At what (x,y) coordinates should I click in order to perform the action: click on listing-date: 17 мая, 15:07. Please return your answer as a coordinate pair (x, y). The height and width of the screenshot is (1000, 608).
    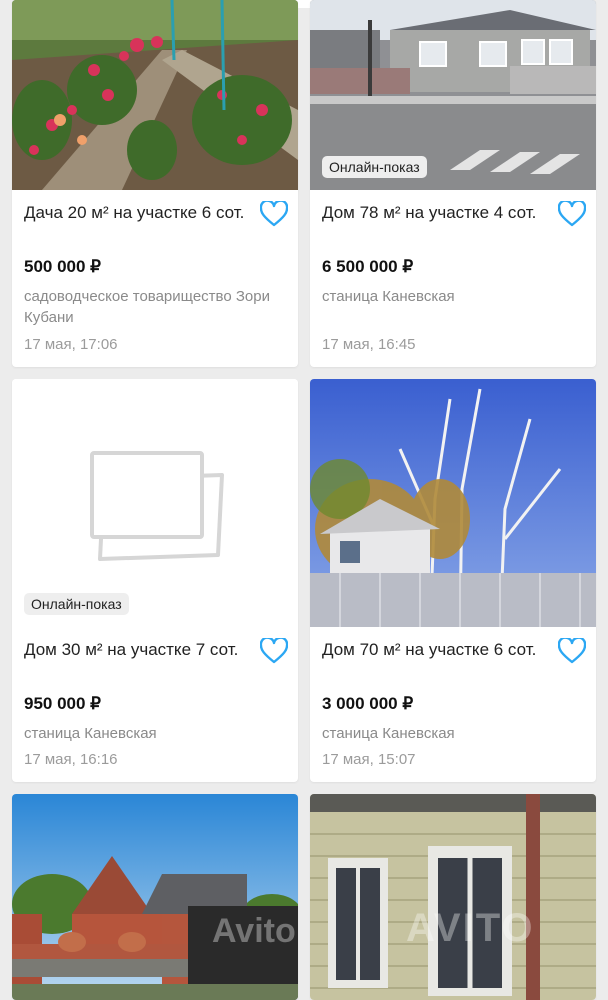
    Looking at the image, I should click on (369, 759).